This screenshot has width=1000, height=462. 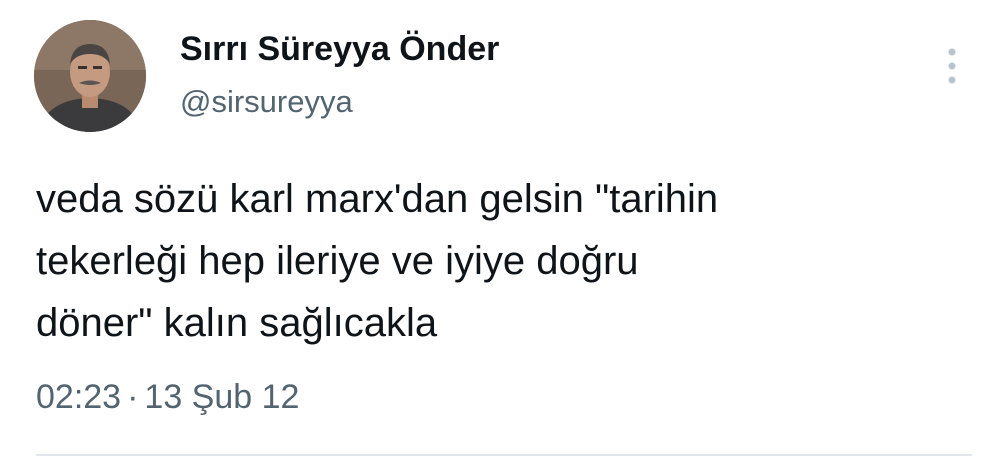 I want to click on tweet-date: 13 Şub 12, so click(x=222, y=397).